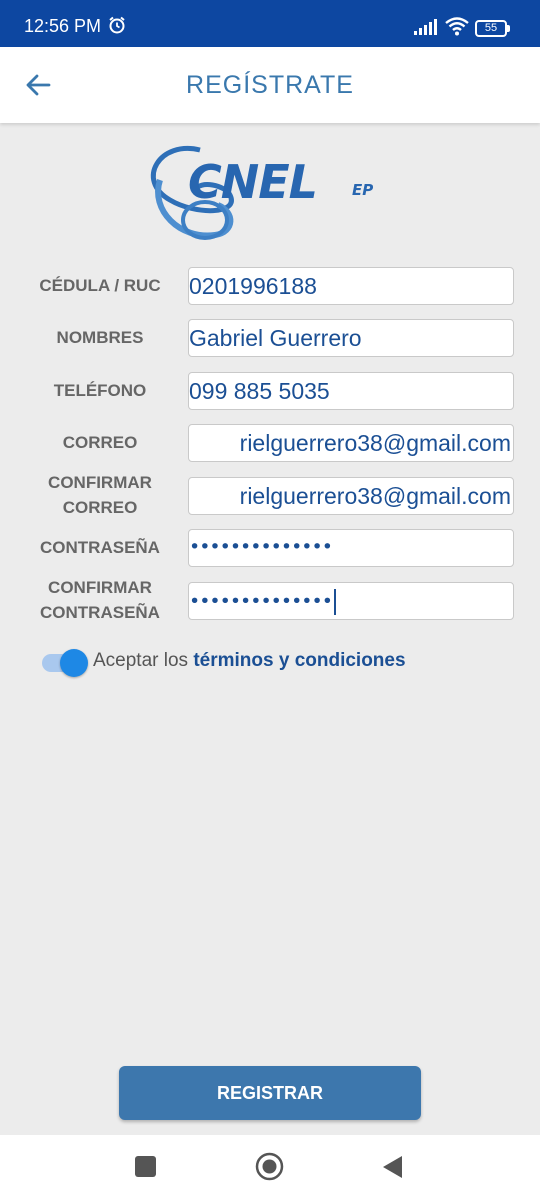  I want to click on telefono-label: TELÉFONO, so click(100, 390).